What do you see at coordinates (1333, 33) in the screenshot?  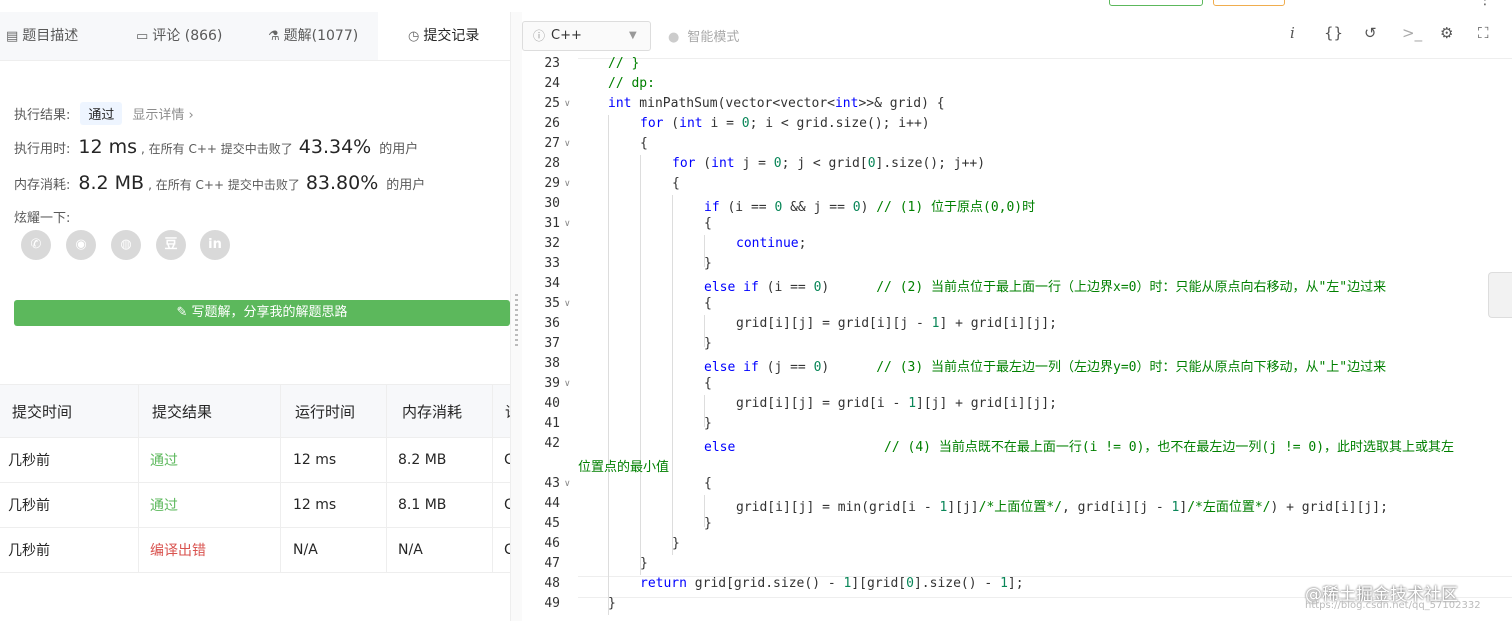 I see `braces-icon: {}` at bounding box center [1333, 33].